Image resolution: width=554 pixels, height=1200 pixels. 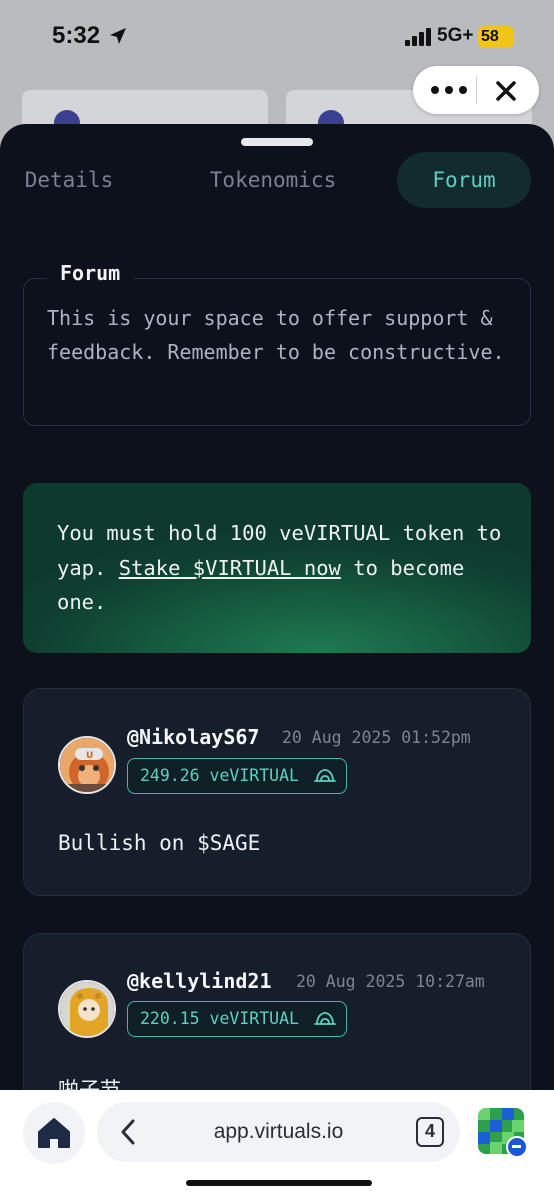 I want to click on balance-badge: 249.26 veVIRTUAL, so click(x=237, y=776).